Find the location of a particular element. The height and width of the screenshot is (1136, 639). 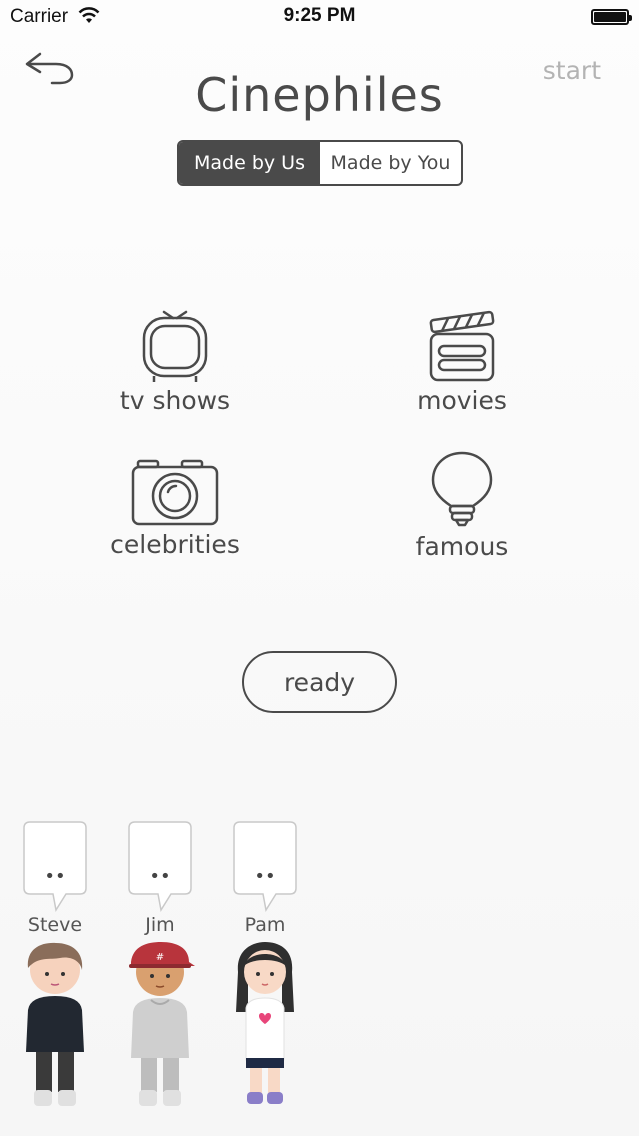

segmented-control: Made by Us Made by You is located at coordinates (320, 163).